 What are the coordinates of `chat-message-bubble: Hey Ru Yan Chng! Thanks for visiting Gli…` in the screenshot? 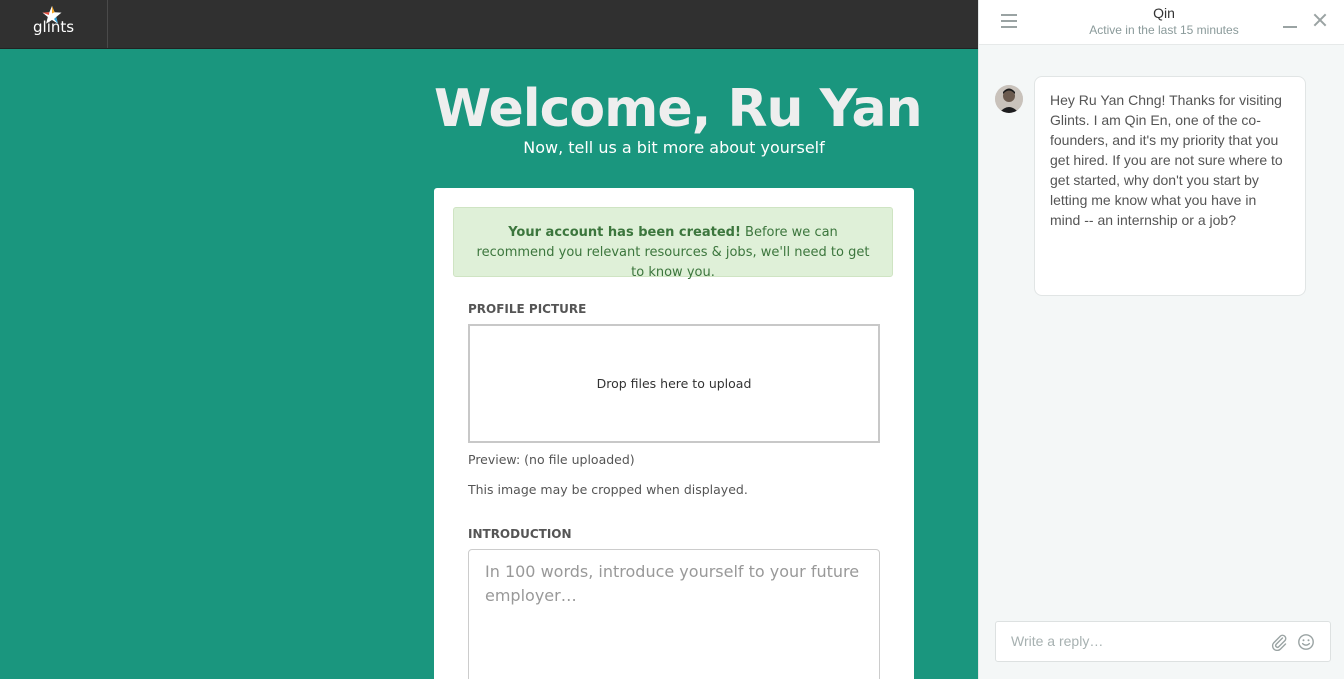 It's located at (1170, 186).